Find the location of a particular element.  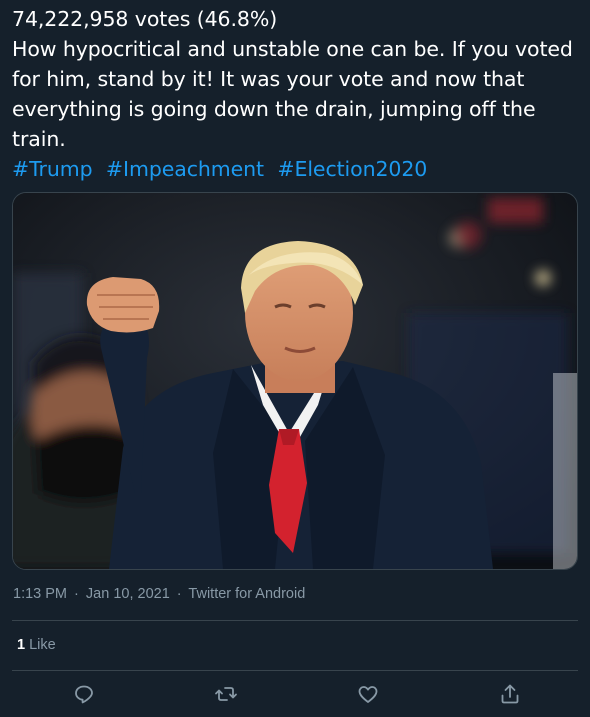

hashtag-impeachment: #Impeachment is located at coordinates (185, 169).